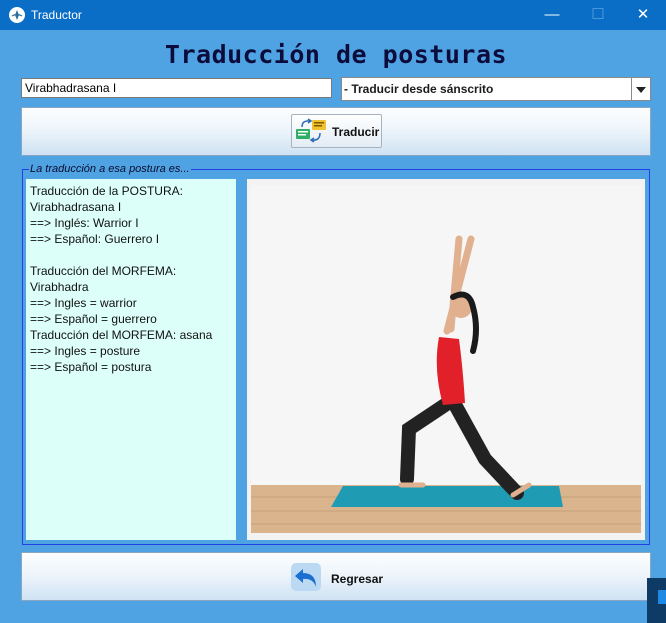 Image resolution: width=666 pixels, height=623 pixels. I want to click on result-line: ==> Ingles = posture, so click(85, 351).